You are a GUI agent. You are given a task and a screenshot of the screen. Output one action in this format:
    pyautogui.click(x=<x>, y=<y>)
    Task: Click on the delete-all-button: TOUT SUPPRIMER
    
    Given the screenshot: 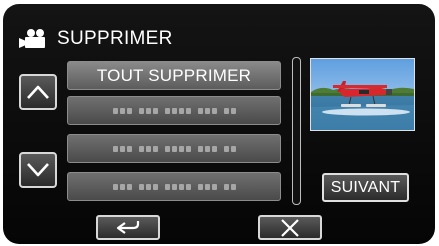 What is the action you would take?
    pyautogui.click(x=174, y=75)
    